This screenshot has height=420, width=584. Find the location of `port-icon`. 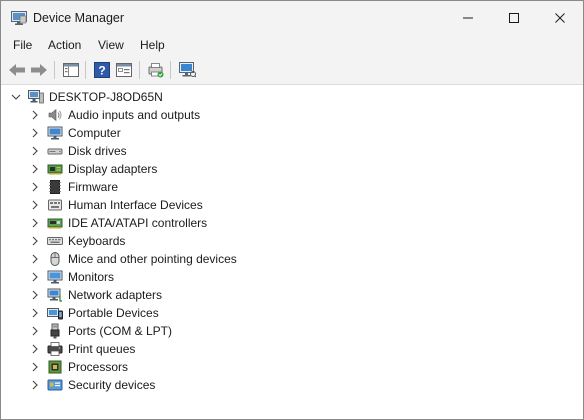

port-icon is located at coordinates (55, 331).